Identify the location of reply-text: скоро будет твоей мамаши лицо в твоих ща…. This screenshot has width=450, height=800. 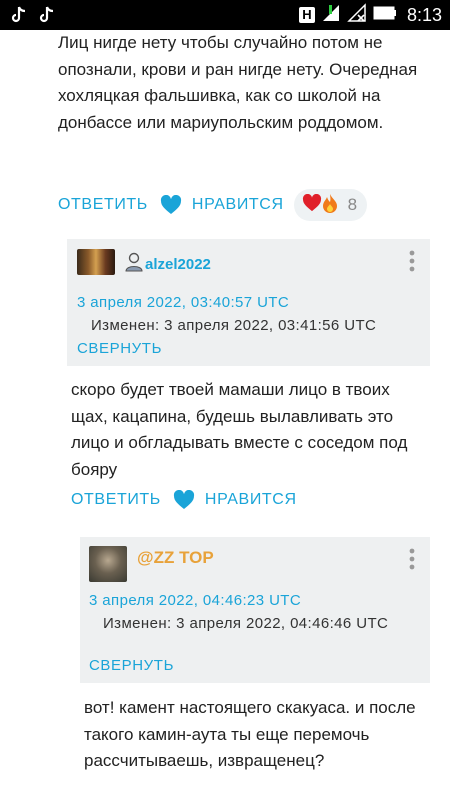
(239, 429).